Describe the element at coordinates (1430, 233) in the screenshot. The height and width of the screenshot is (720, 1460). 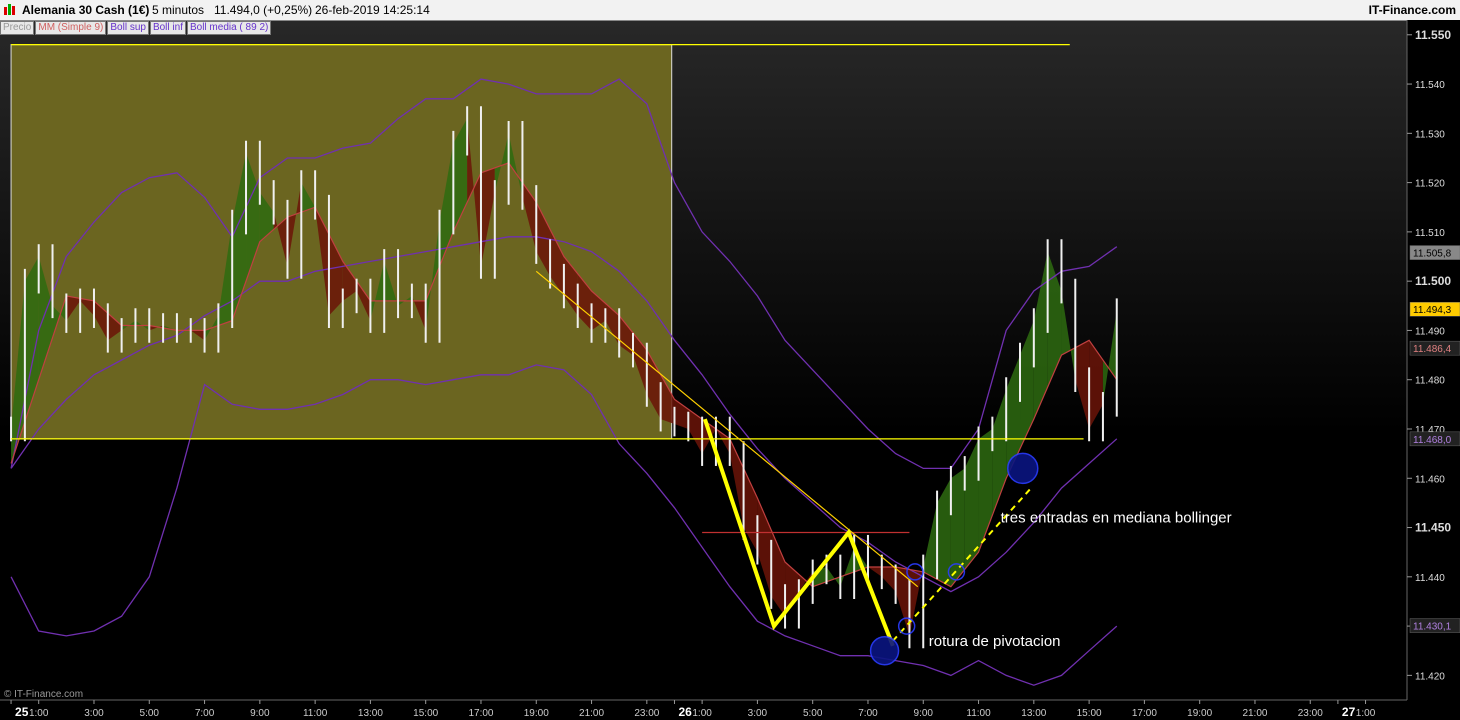
I see `y-tick-label: 11.510` at that location.